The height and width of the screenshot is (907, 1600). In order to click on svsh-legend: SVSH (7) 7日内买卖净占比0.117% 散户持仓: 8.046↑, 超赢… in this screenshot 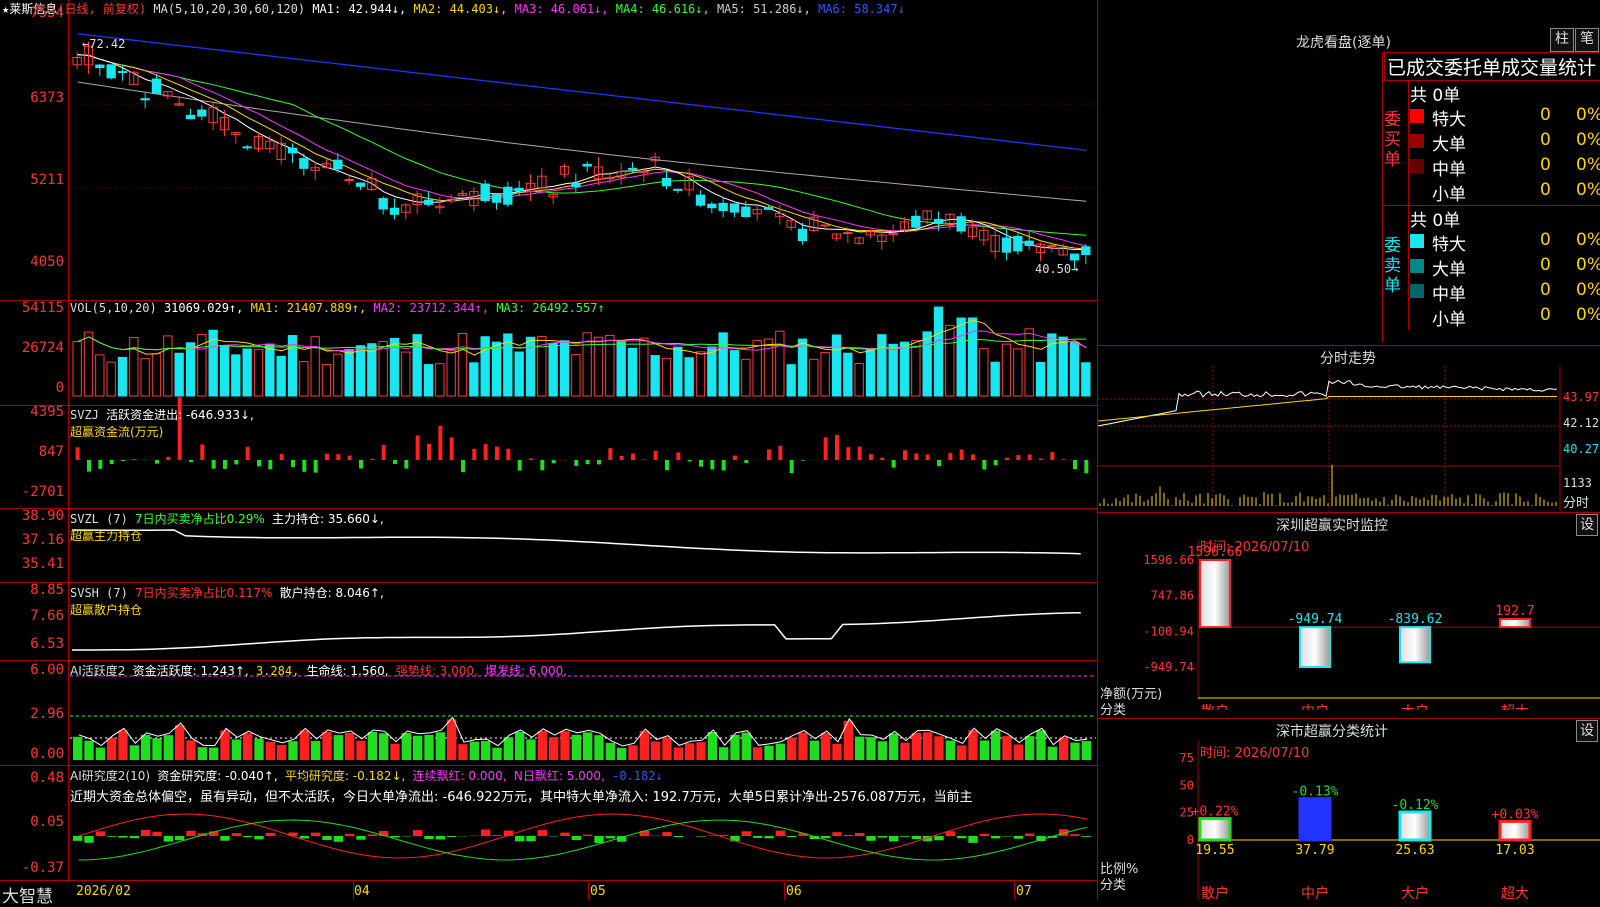, I will do `click(227, 601)`.